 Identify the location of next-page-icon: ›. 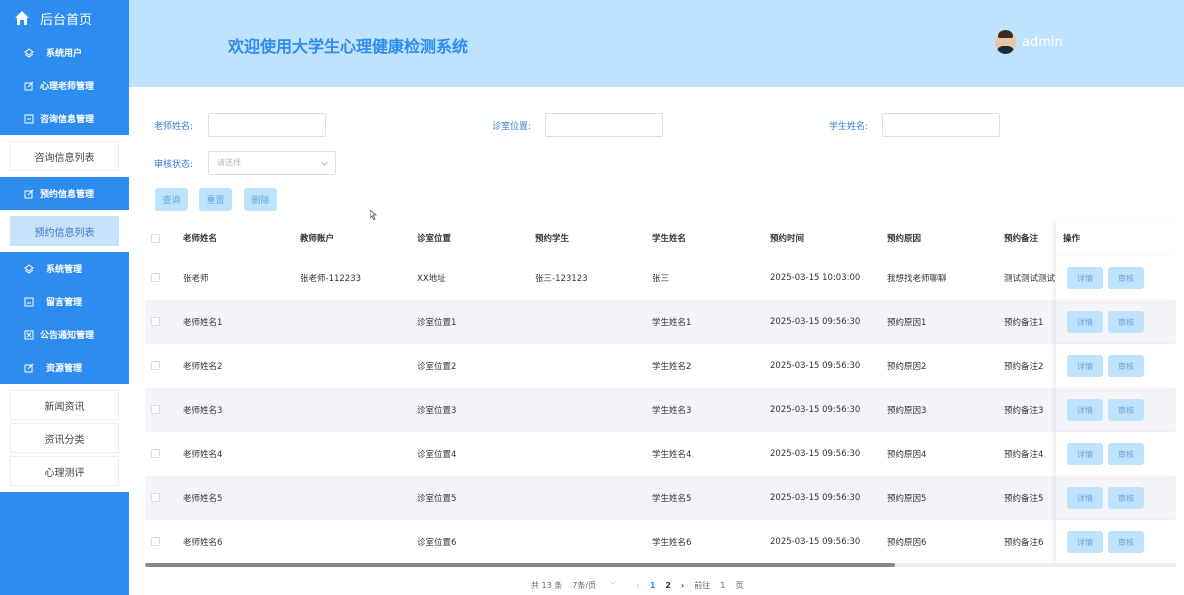
(682, 585).